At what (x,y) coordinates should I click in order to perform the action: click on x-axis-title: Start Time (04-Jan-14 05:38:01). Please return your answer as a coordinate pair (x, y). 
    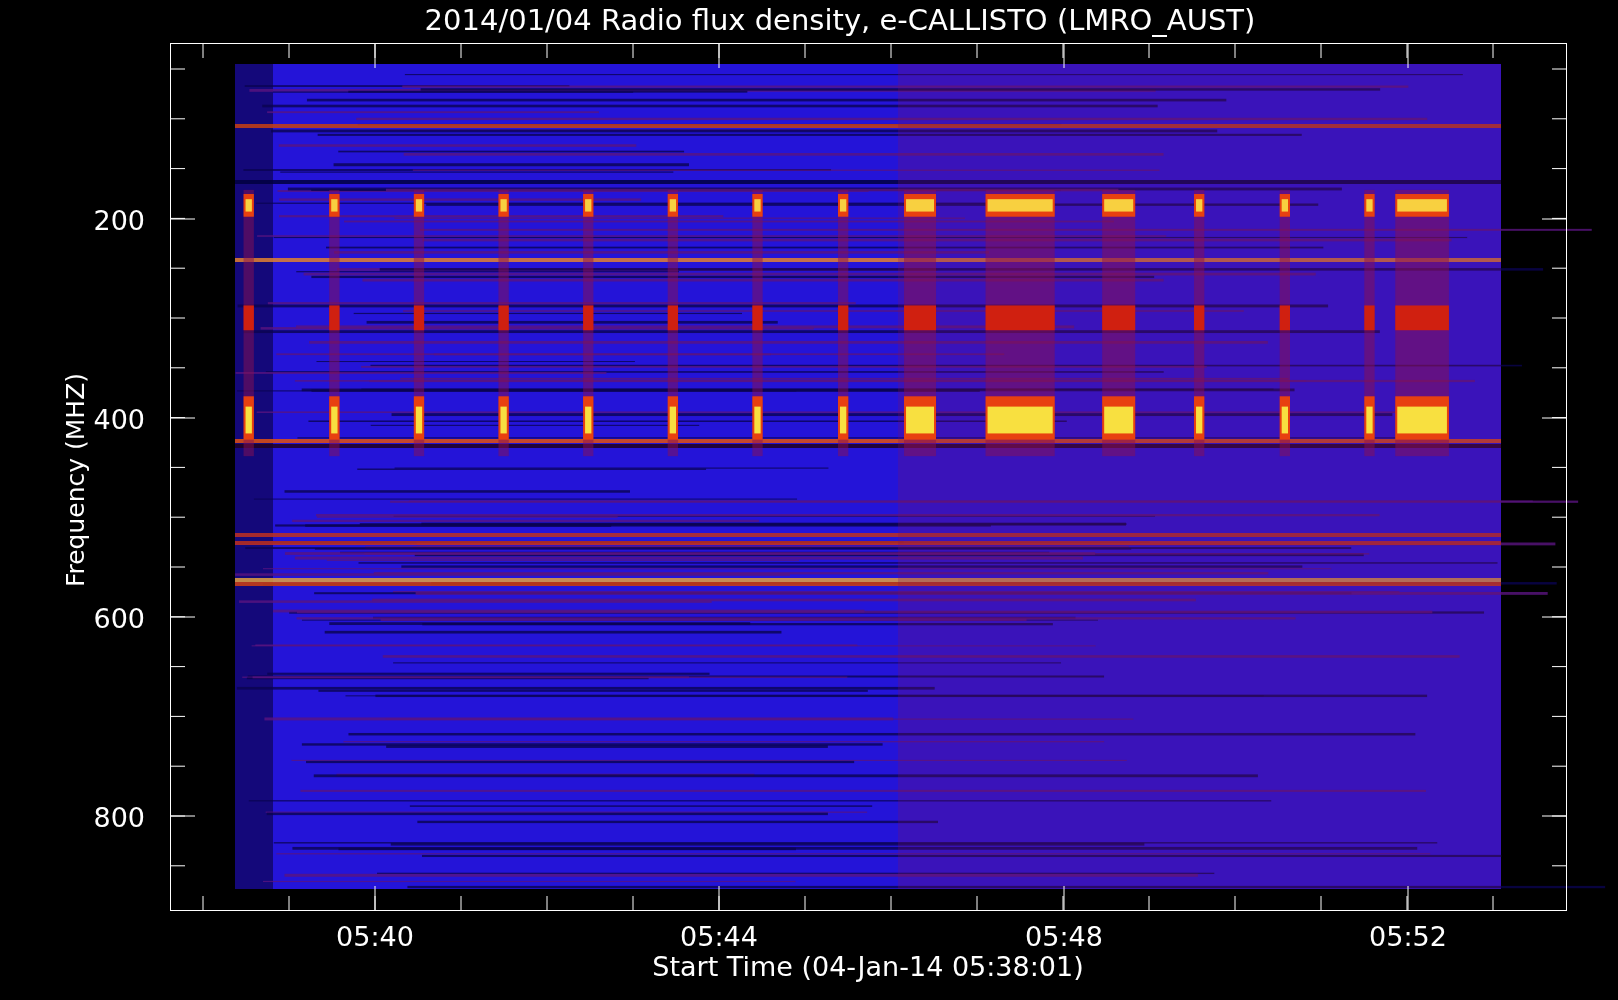
    Looking at the image, I should click on (868, 966).